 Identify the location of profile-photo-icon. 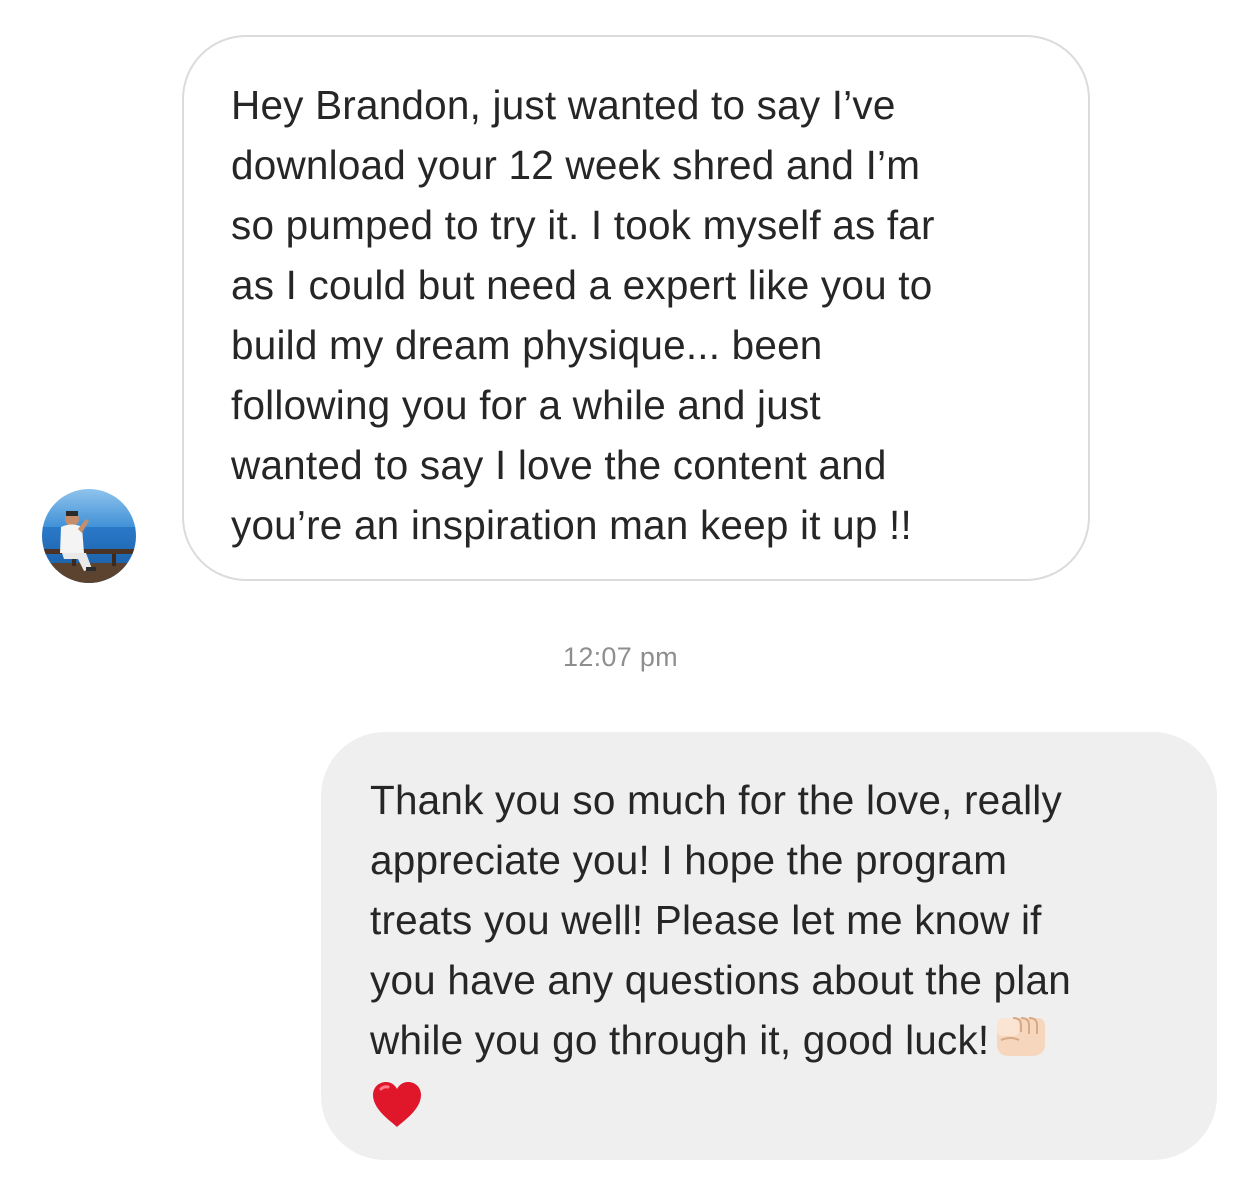
(89, 536).